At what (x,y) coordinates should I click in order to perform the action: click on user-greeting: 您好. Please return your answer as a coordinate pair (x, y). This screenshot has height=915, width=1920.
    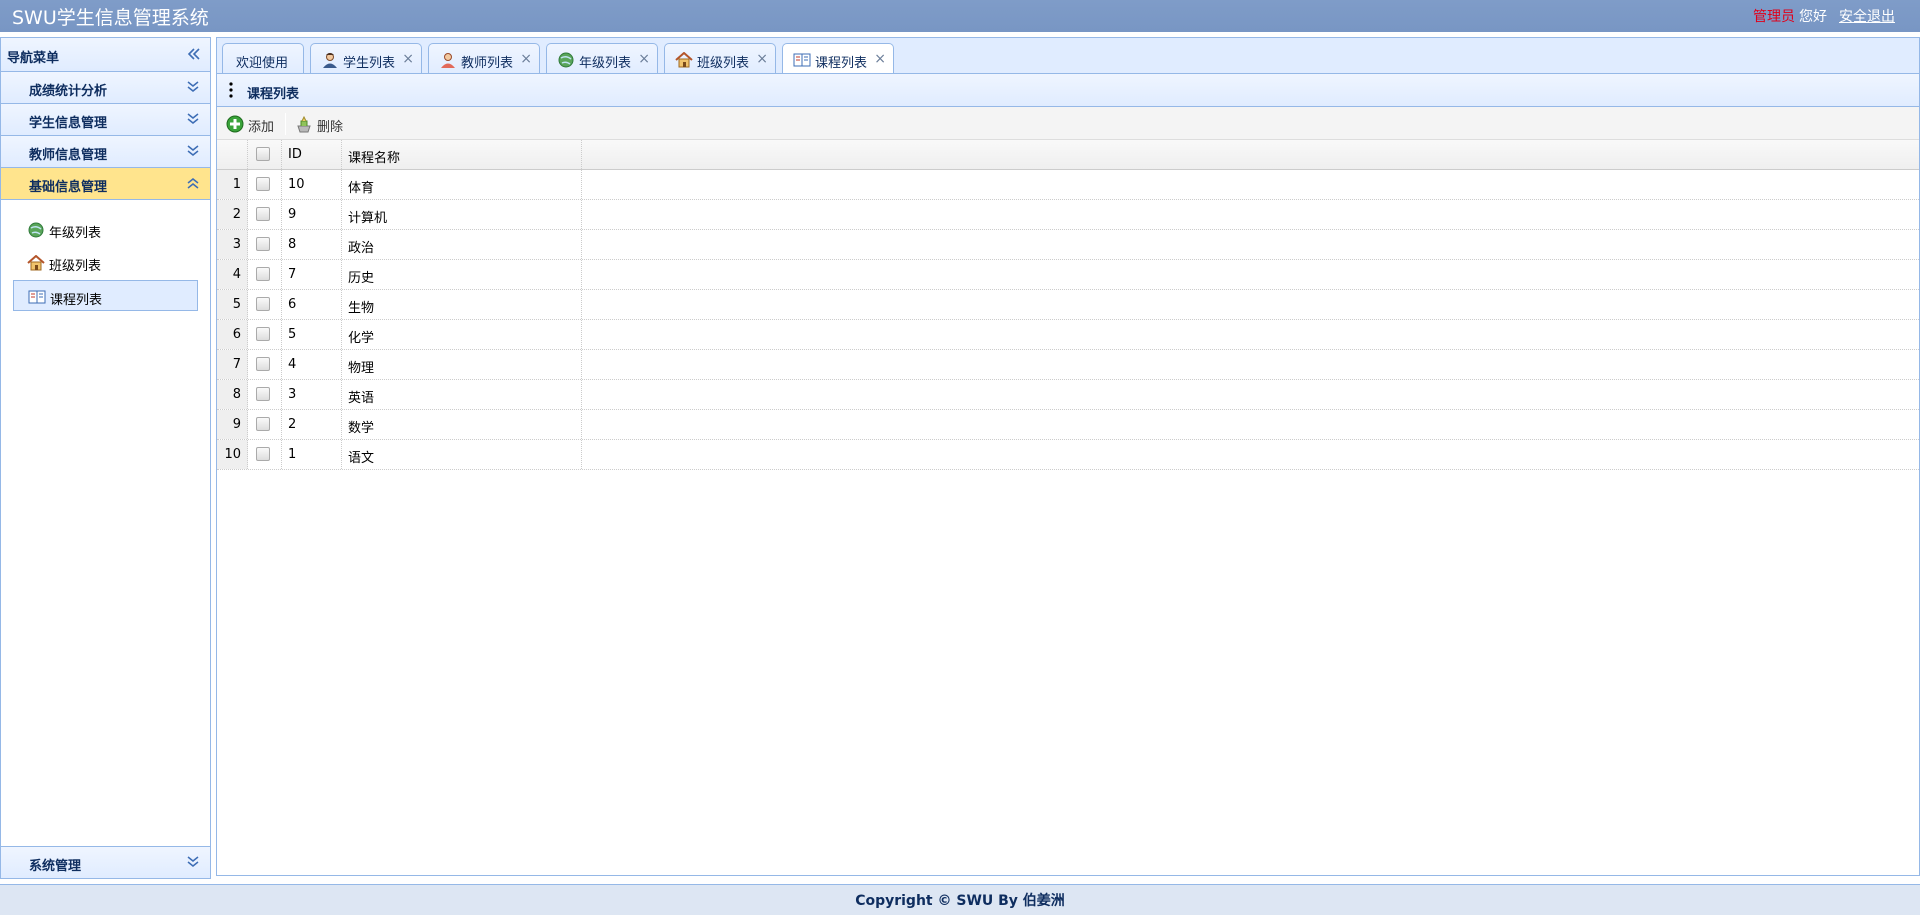
    Looking at the image, I should click on (1813, 17).